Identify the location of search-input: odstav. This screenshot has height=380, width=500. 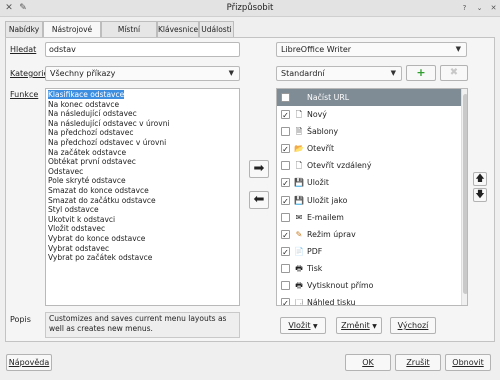
(142, 49).